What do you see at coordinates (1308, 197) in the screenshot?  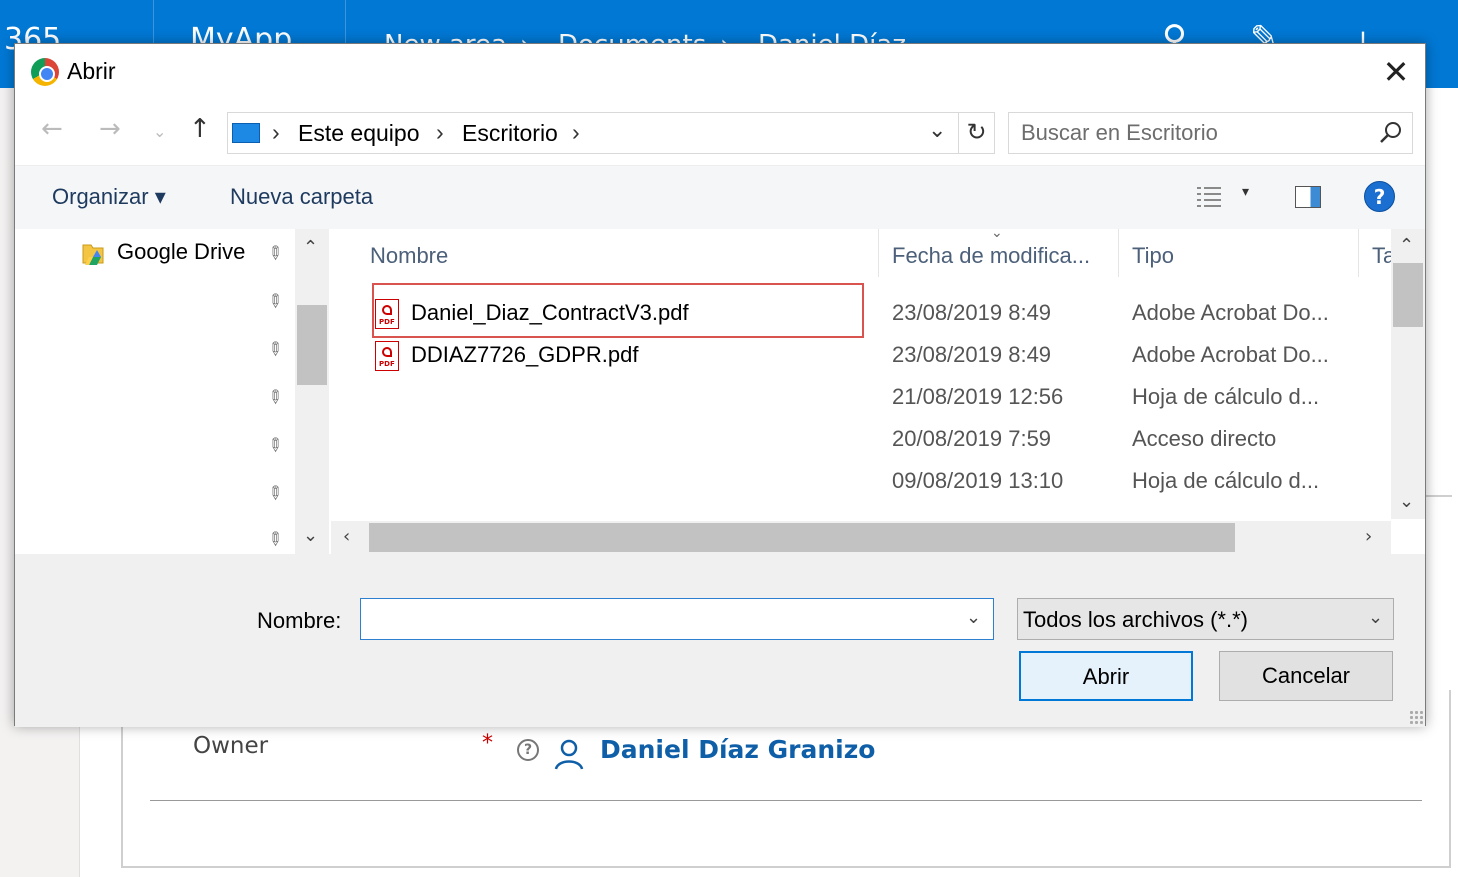 I see `preview-pane-icon` at bounding box center [1308, 197].